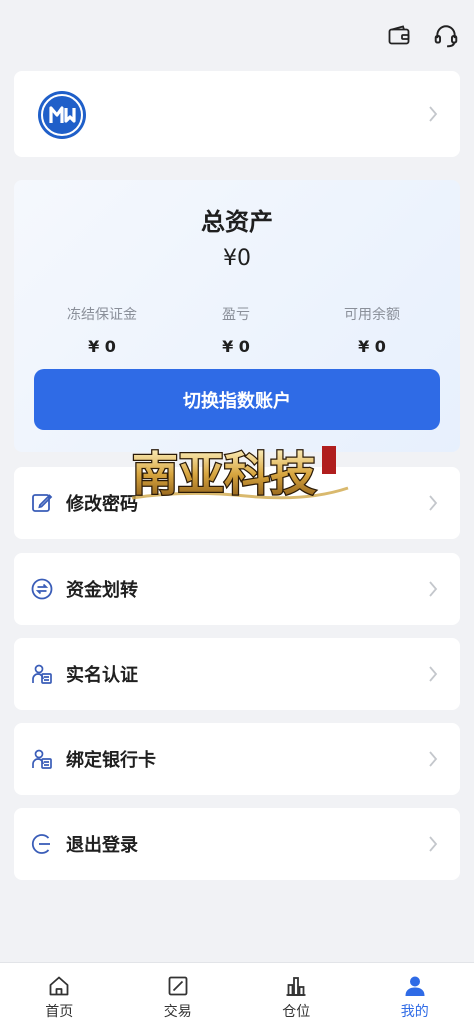 The image size is (474, 1024). What do you see at coordinates (296, 986) in the screenshot?
I see `chart-icon` at bounding box center [296, 986].